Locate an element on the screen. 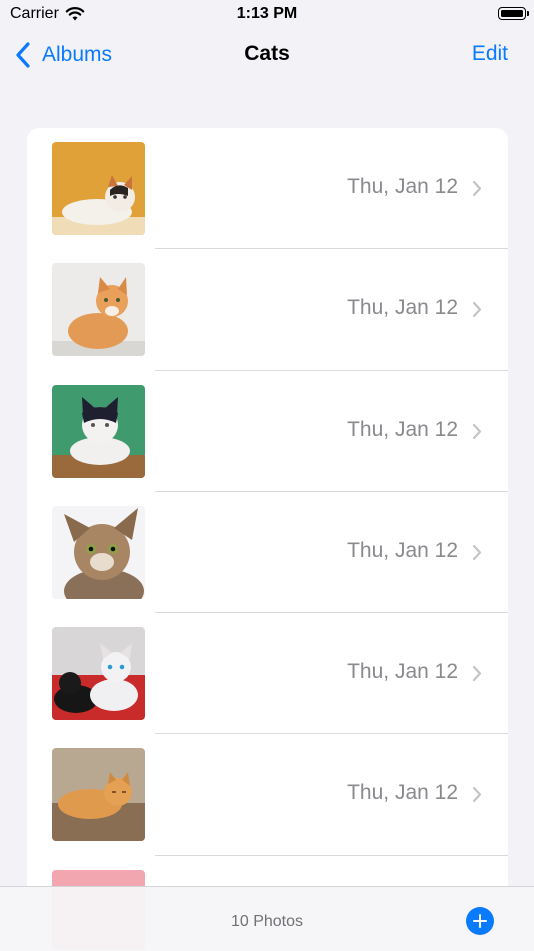  page-title: Cats is located at coordinates (267, 53).